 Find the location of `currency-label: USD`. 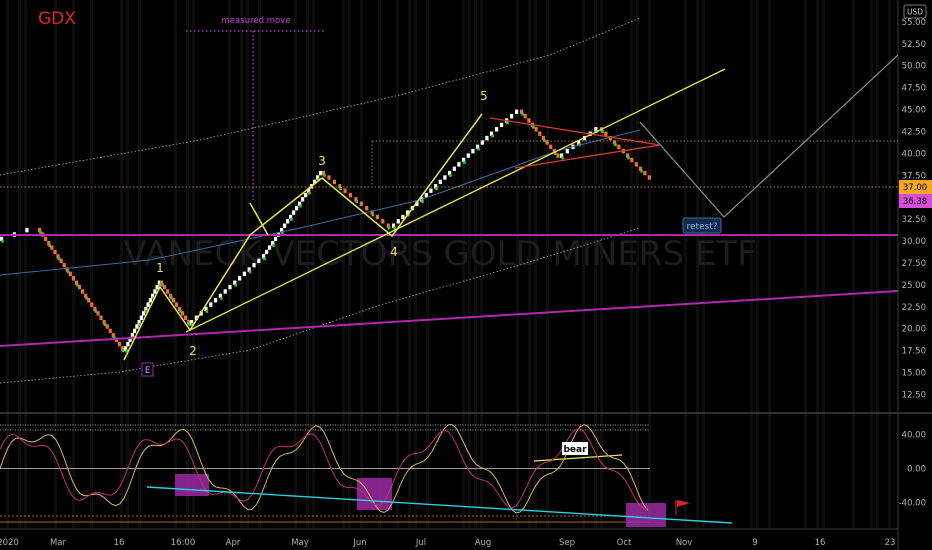

currency-label: USD is located at coordinates (915, 12).